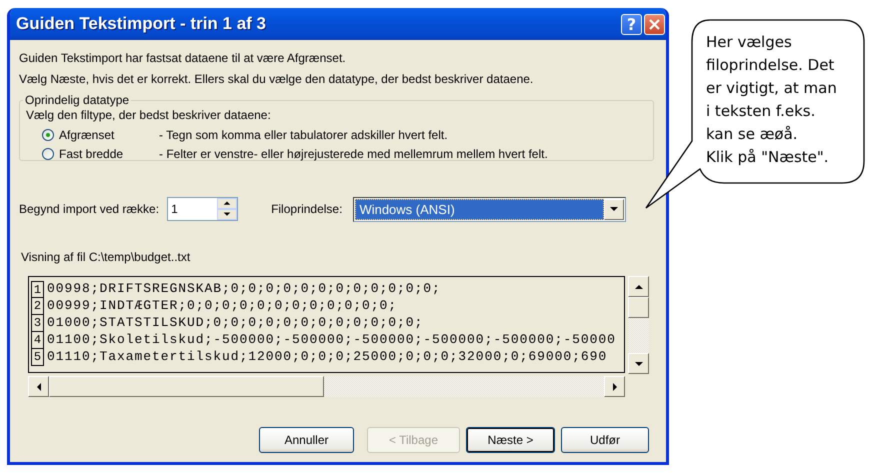  What do you see at coordinates (614, 386) in the screenshot?
I see `right-arrow-icon` at bounding box center [614, 386].